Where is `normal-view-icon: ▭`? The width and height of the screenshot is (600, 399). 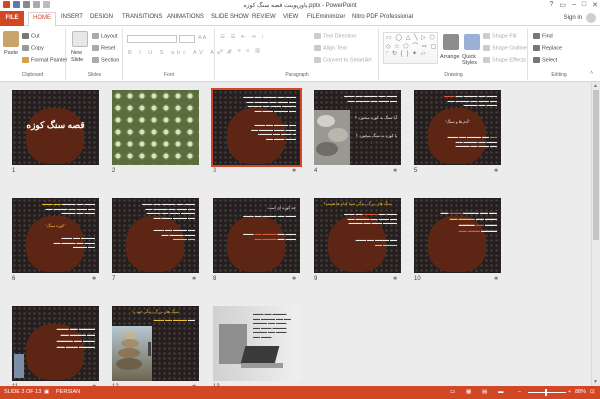
normal-view-icon: ▭ is located at coordinates (452, 392).